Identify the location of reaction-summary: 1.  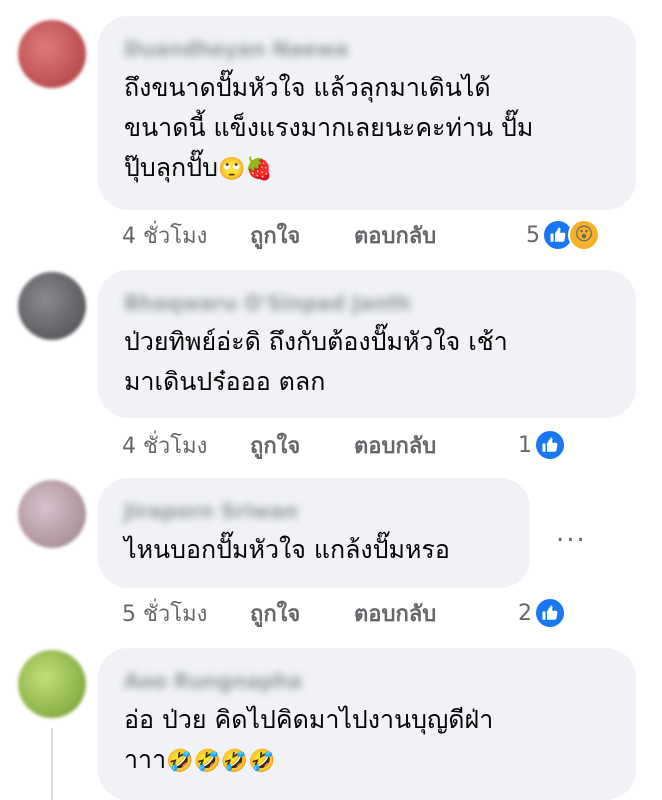
(542, 445).